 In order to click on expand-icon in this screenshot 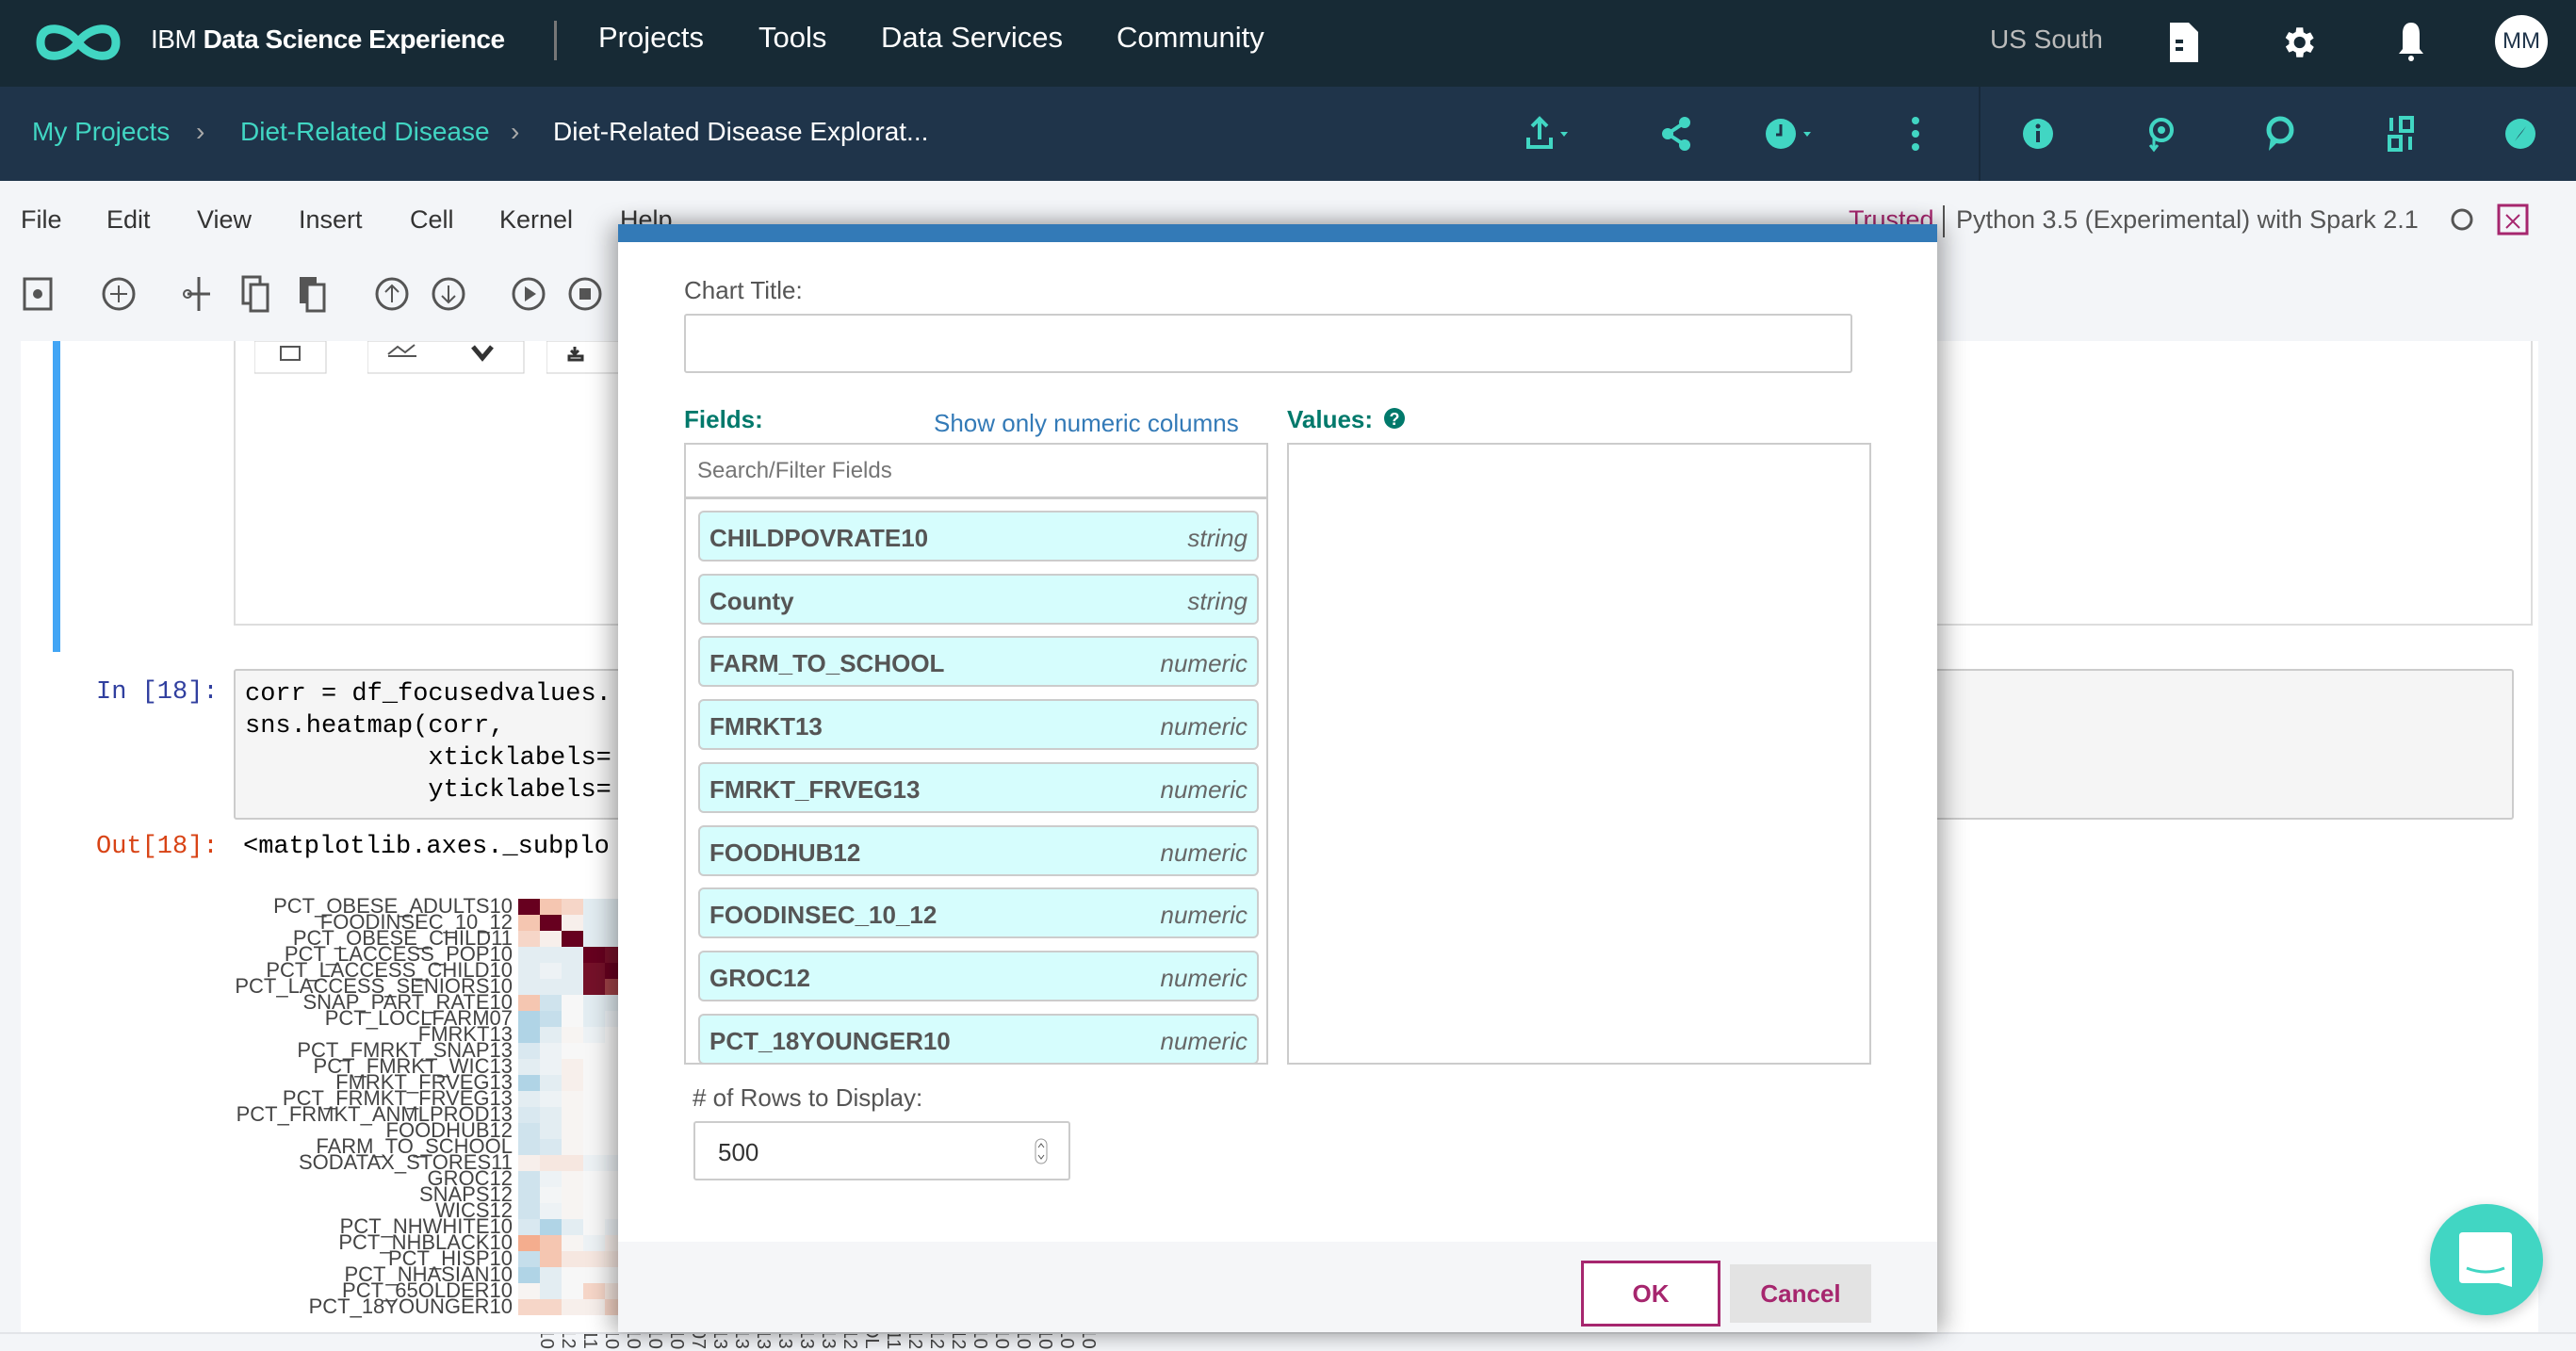, I will do `click(2513, 219)`.